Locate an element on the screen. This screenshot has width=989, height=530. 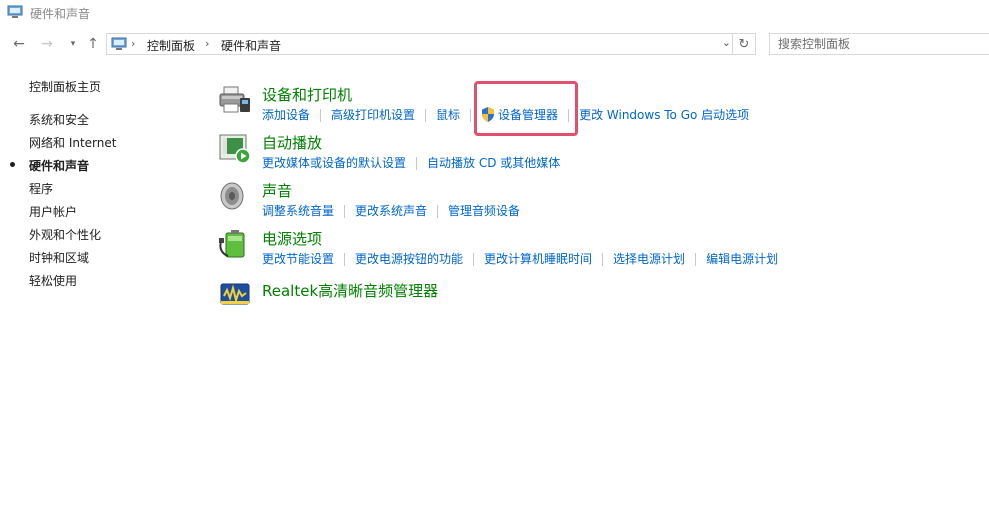
category-title-sound: 声音 is located at coordinates (277, 190).